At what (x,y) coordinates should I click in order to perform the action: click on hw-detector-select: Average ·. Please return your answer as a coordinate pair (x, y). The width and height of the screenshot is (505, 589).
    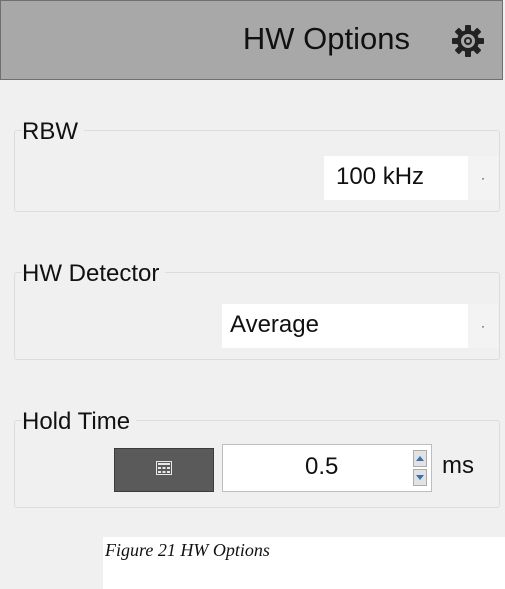
    Looking at the image, I should click on (360, 326).